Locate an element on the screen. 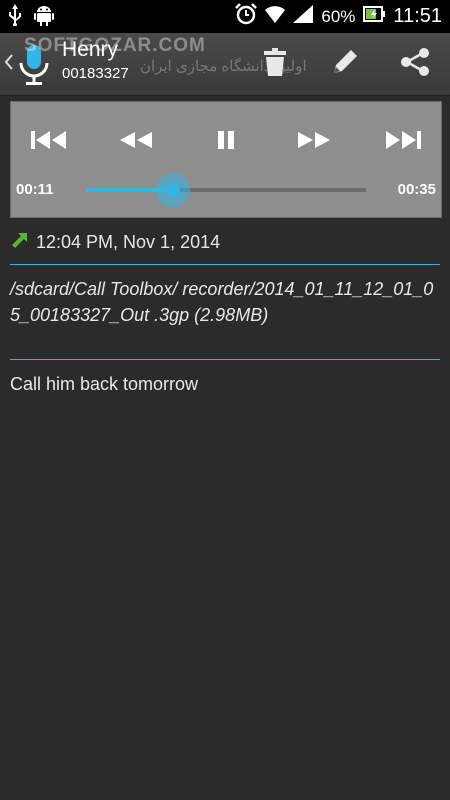 This screenshot has width=450, height=800. alarm-icon is located at coordinates (246, 16).